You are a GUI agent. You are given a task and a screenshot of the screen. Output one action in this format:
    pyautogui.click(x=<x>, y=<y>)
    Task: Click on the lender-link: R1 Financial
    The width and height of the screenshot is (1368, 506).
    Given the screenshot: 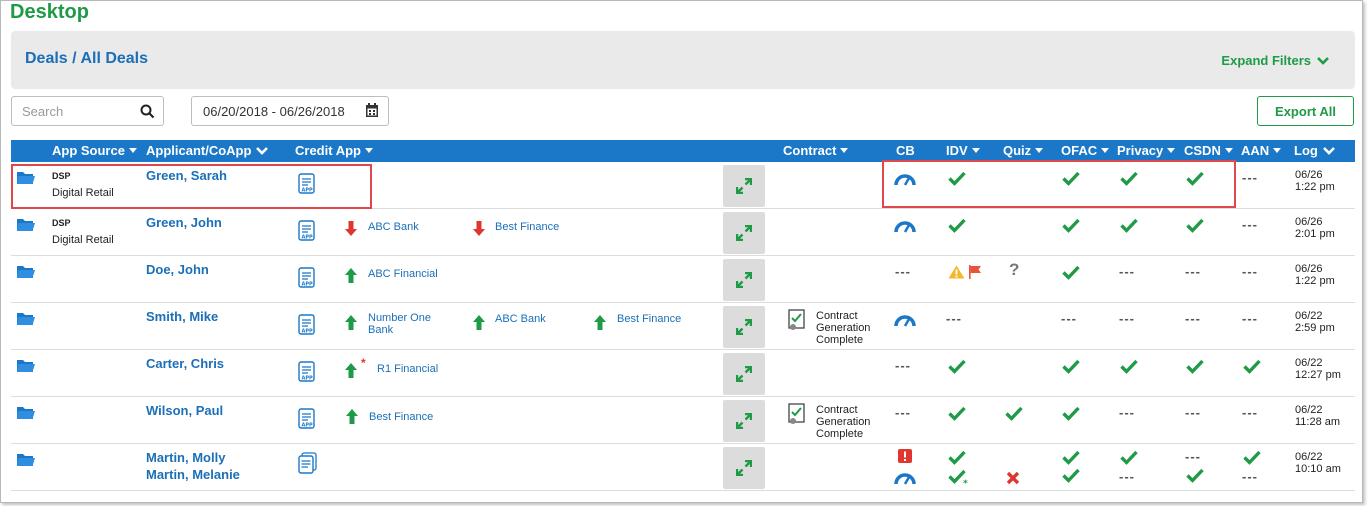 What is the action you would take?
    pyautogui.click(x=407, y=369)
    